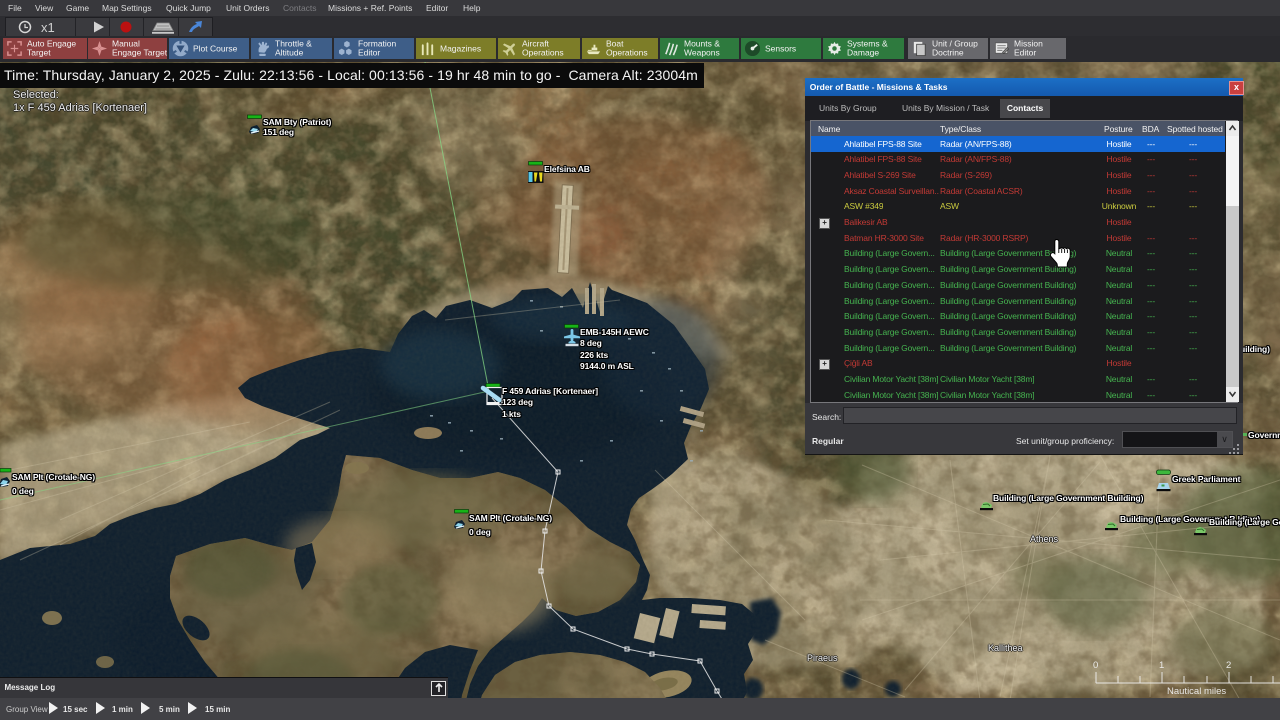  I want to click on svg-text: Nautical miles, so click(1196, 691).